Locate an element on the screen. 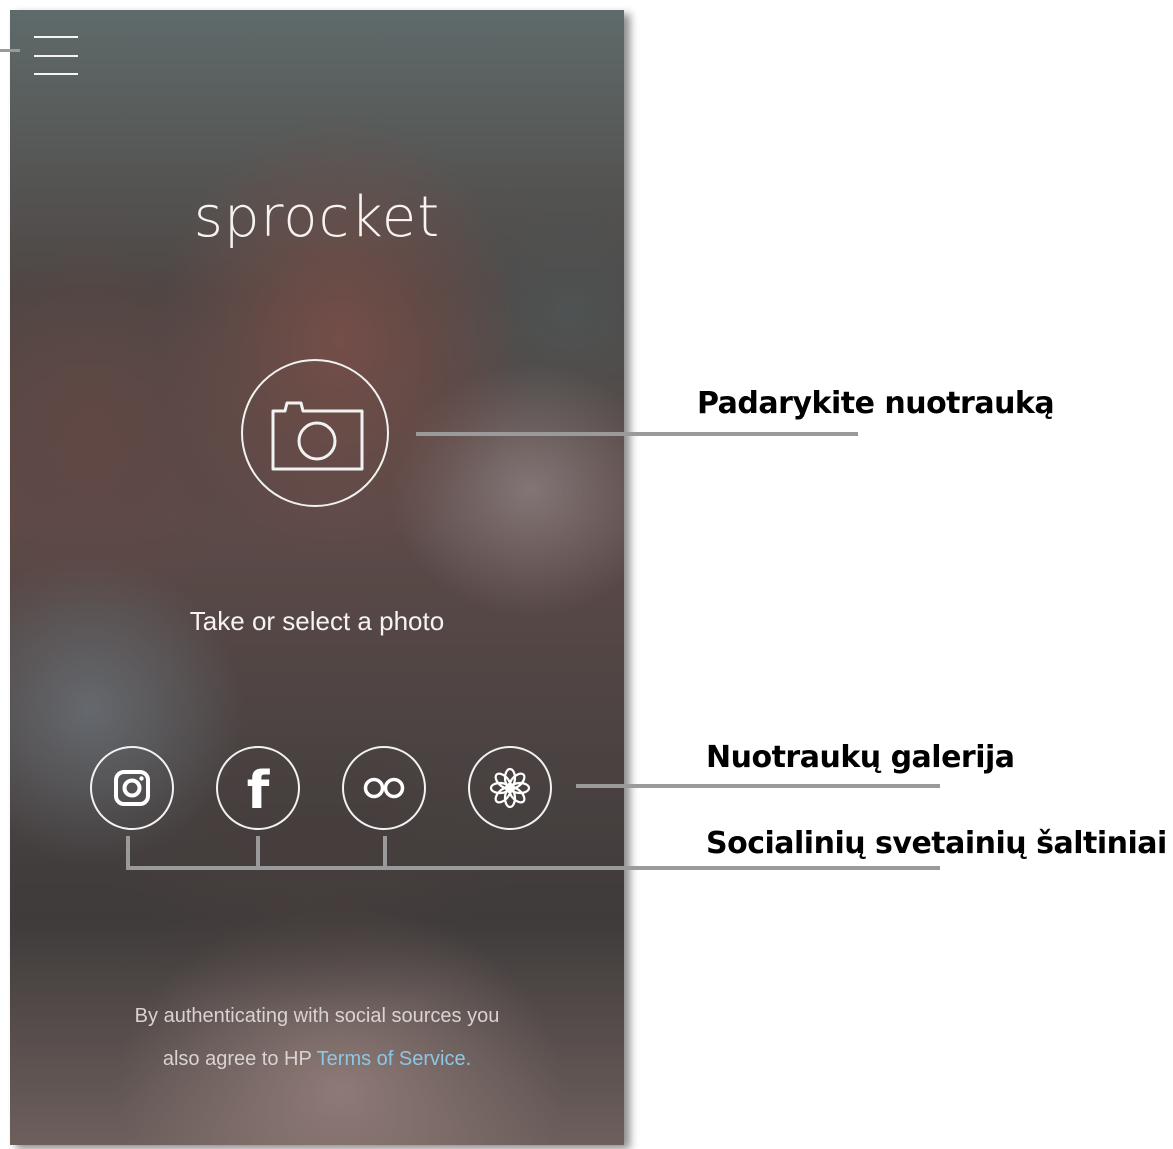 This screenshot has width=1173, height=1149. callout-label-social: Socialinių svetainių šaltiniai is located at coordinates (936, 843).